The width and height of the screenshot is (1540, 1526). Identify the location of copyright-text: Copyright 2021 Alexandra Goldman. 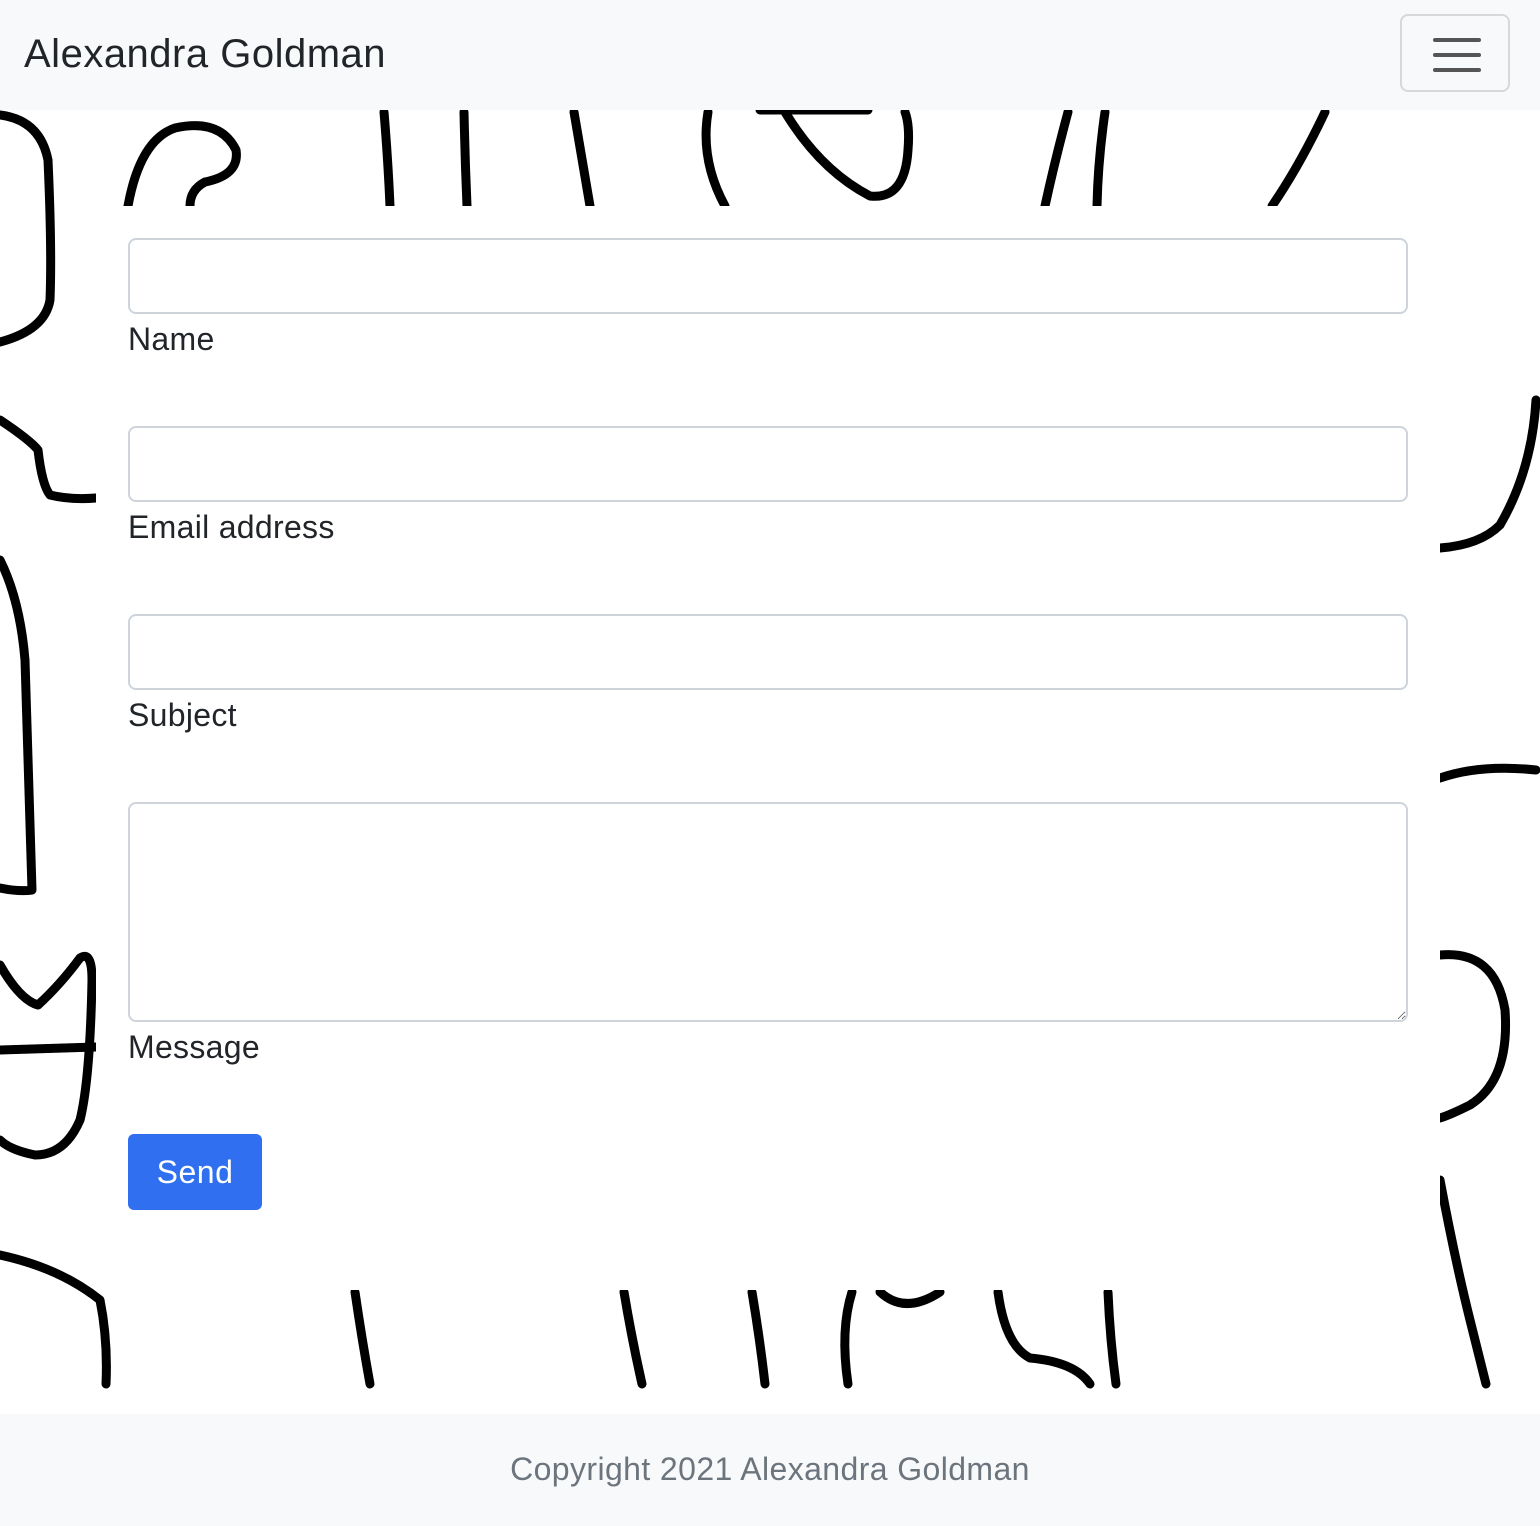
(770, 1469).